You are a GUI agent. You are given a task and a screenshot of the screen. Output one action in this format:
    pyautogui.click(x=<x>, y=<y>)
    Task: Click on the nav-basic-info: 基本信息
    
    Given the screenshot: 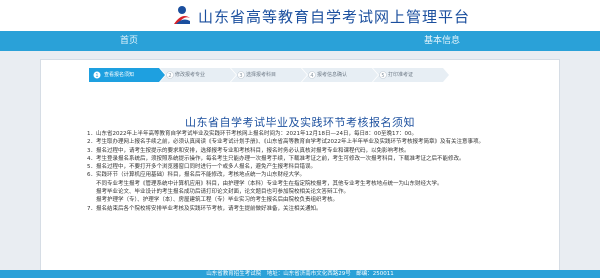 What is the action you would take?
    pyautogui.click(x=442, y=41)
    